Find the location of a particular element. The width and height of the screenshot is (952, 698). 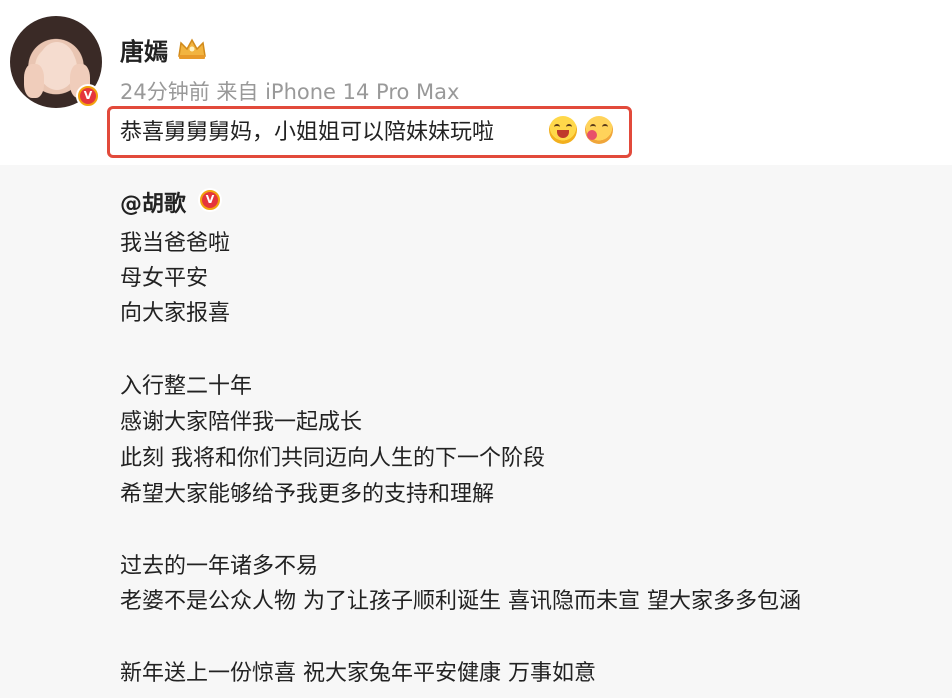

repost-line: 入行整二十年 is located at coordinates (186, 386).